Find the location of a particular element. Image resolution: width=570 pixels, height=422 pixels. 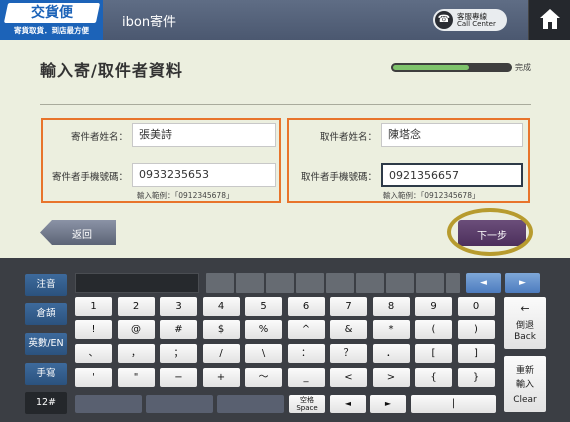

char-key: 0 is located at coordinates (476, 306).